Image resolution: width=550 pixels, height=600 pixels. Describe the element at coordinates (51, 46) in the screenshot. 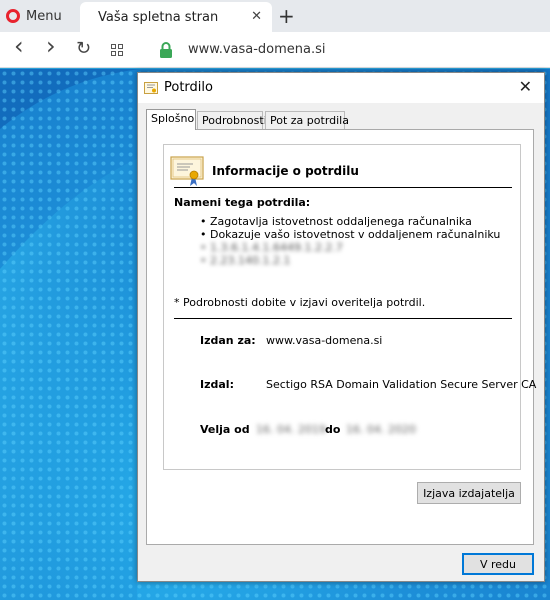

I see `forward-icon: ›` at that location.